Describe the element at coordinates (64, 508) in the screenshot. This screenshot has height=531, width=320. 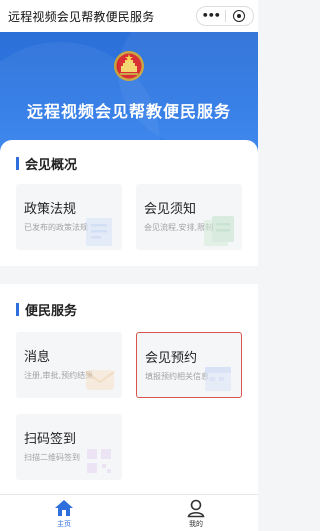
I see `home-icon` at that location.